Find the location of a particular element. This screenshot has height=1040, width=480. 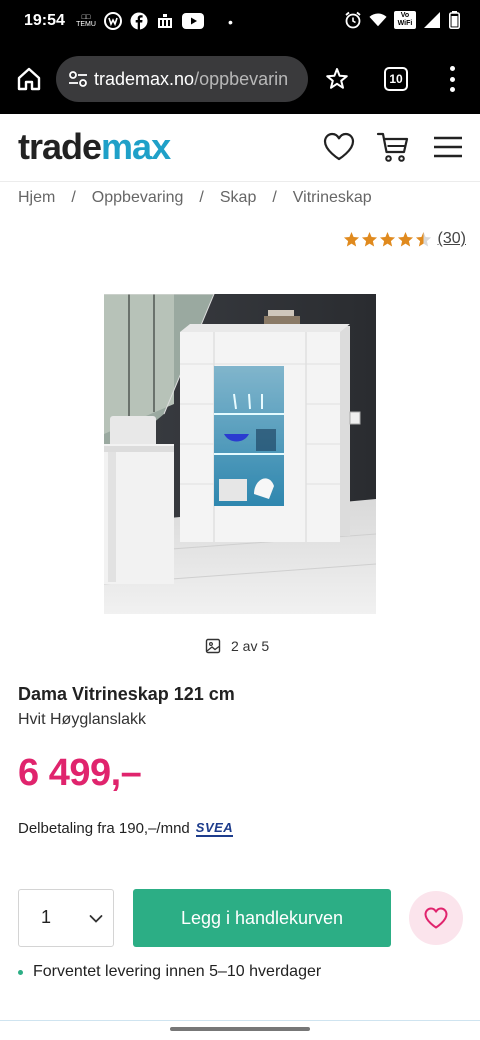

bottom-divider is located at coordinates (240, 1020).